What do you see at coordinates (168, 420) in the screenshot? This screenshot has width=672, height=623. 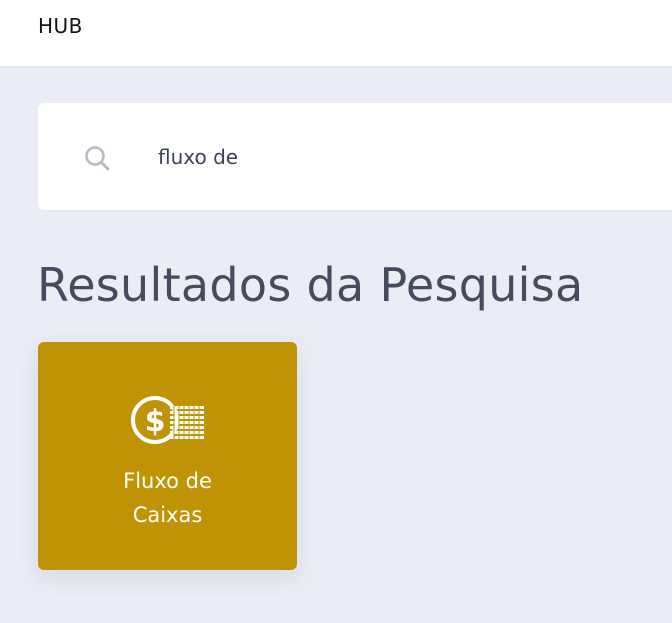 I see `money-coins-icon: $` at bounding box center [168, 420].